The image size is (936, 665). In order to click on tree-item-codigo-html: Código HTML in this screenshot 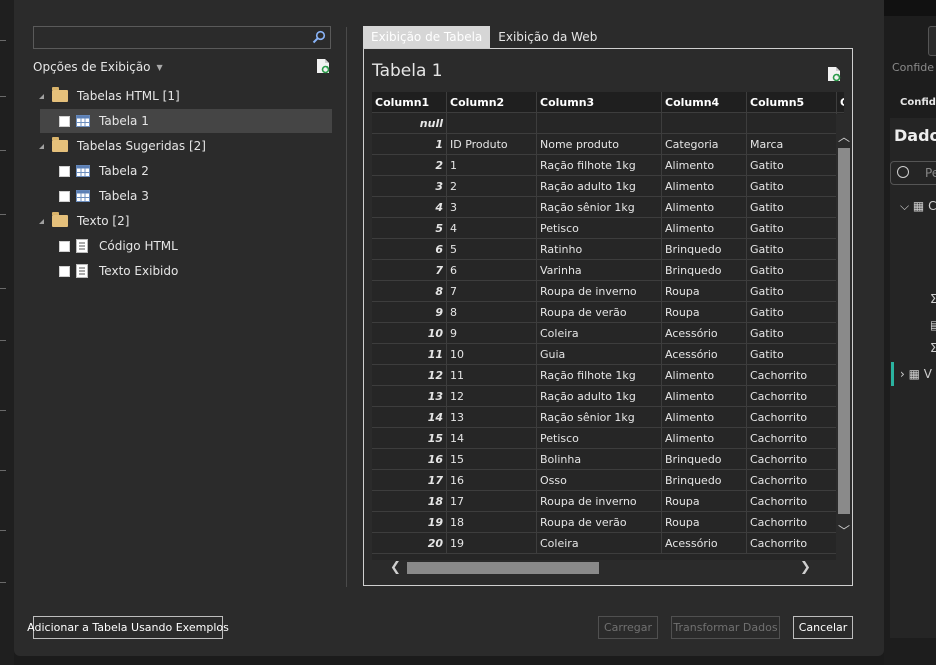, I will do `click(118, 246)`.